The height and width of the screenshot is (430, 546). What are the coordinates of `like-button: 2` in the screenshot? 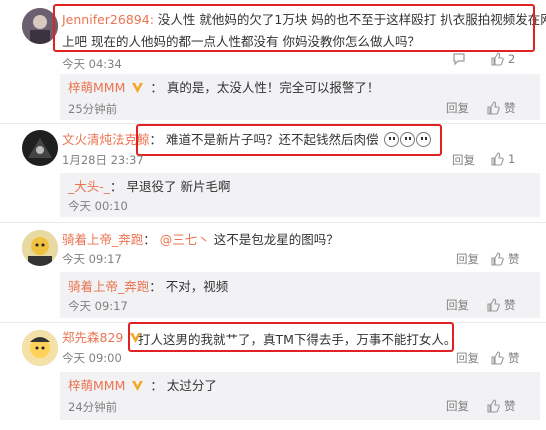 It's located at (502, 59).